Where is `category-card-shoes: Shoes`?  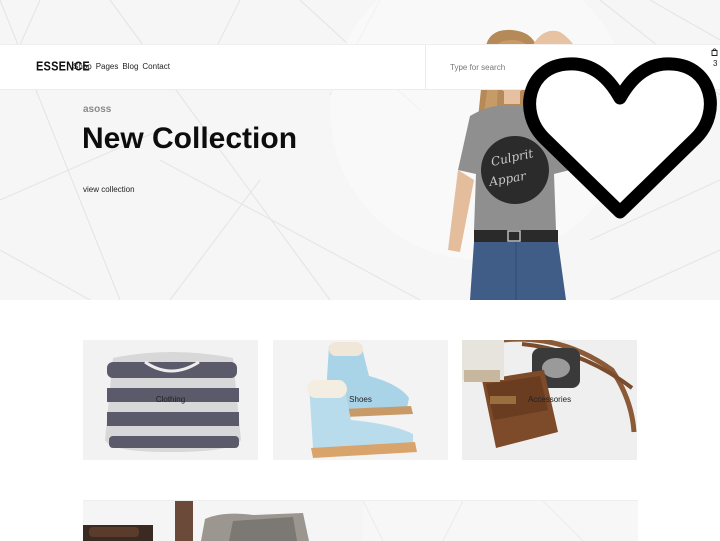
category-card-shoes: Shoes is located at coordinates (360, 400).